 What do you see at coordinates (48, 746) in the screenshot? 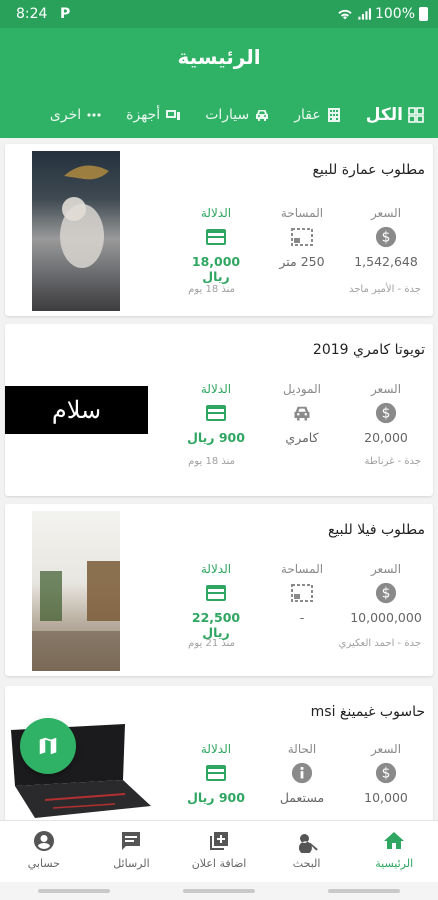
I see `map-fab-button` at bounding box center [48, 746].